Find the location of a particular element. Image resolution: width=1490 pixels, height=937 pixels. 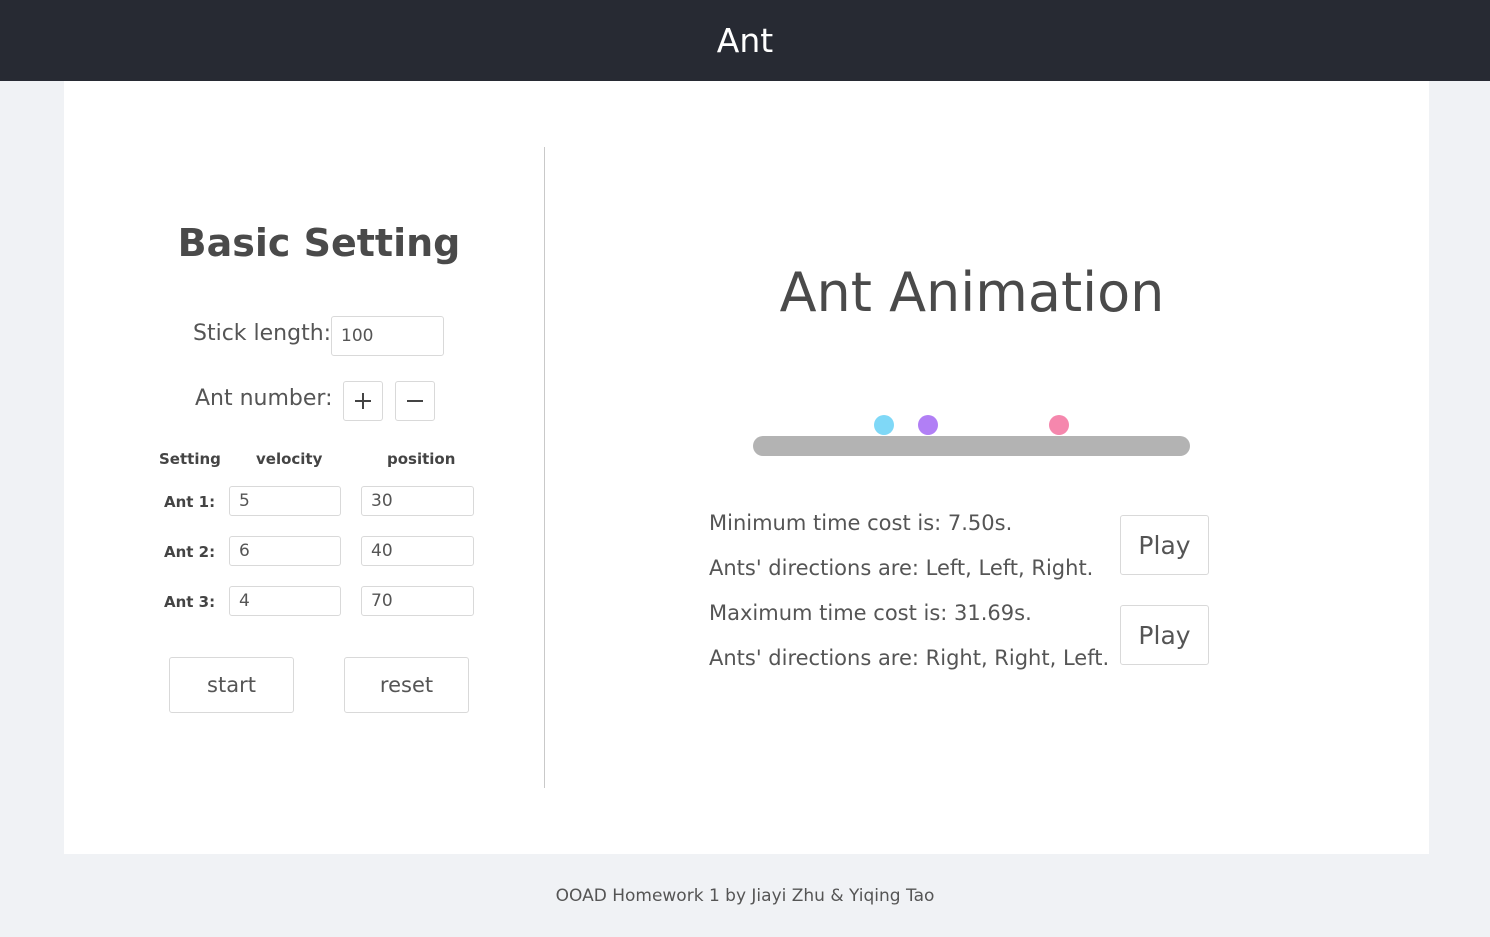

stick-length-label: Stick length: is located at coordinates (262, 333).